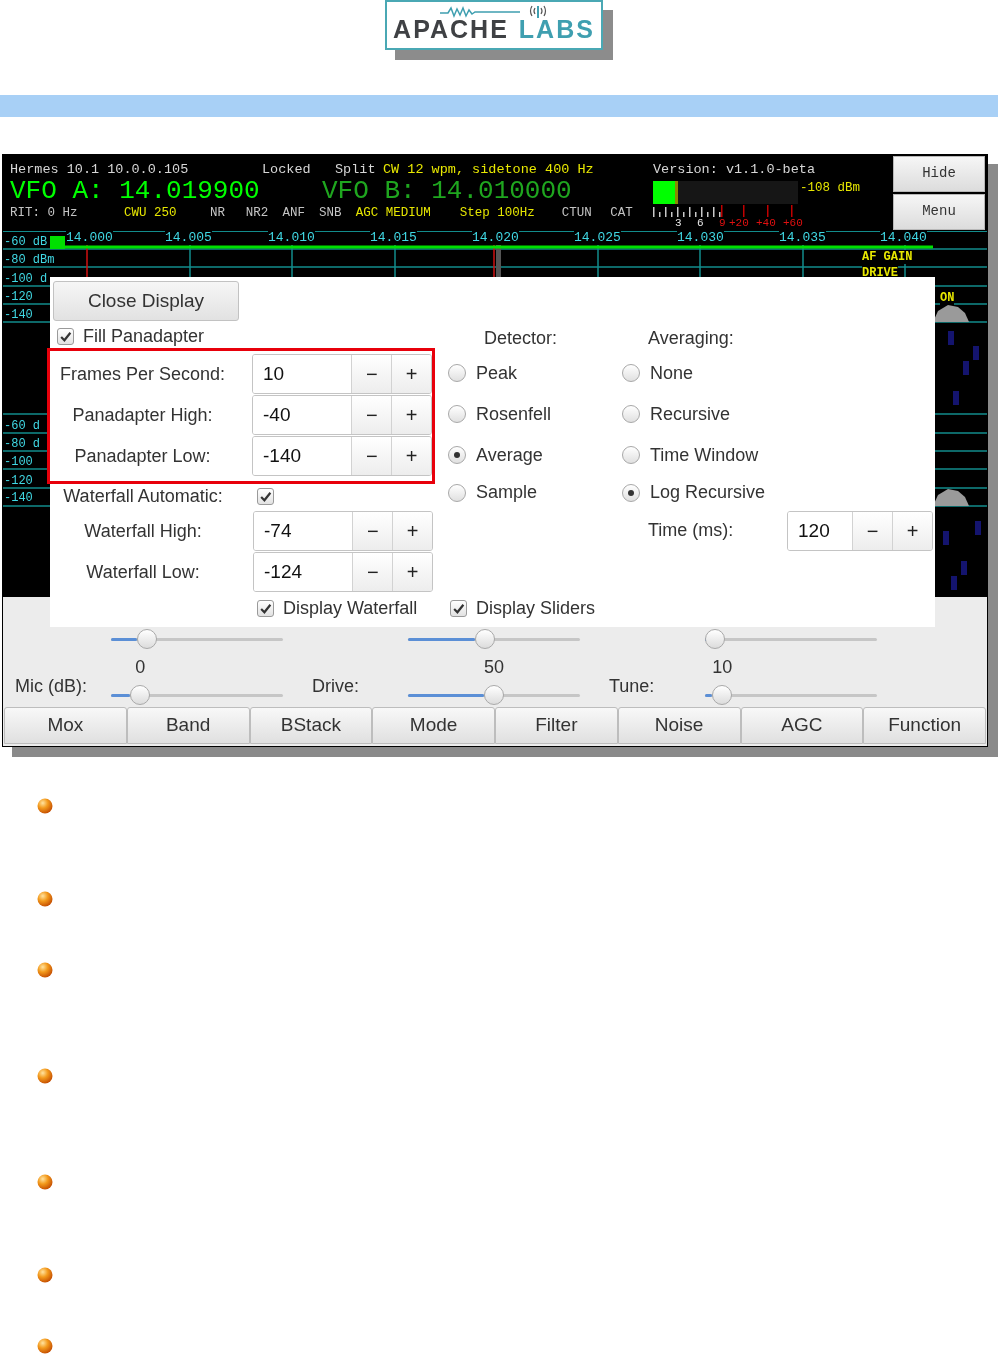 Image resolution: width=998 pixels, height=1354 pixels. I want to click on toolbar-button: BStack, so click(311, 725).